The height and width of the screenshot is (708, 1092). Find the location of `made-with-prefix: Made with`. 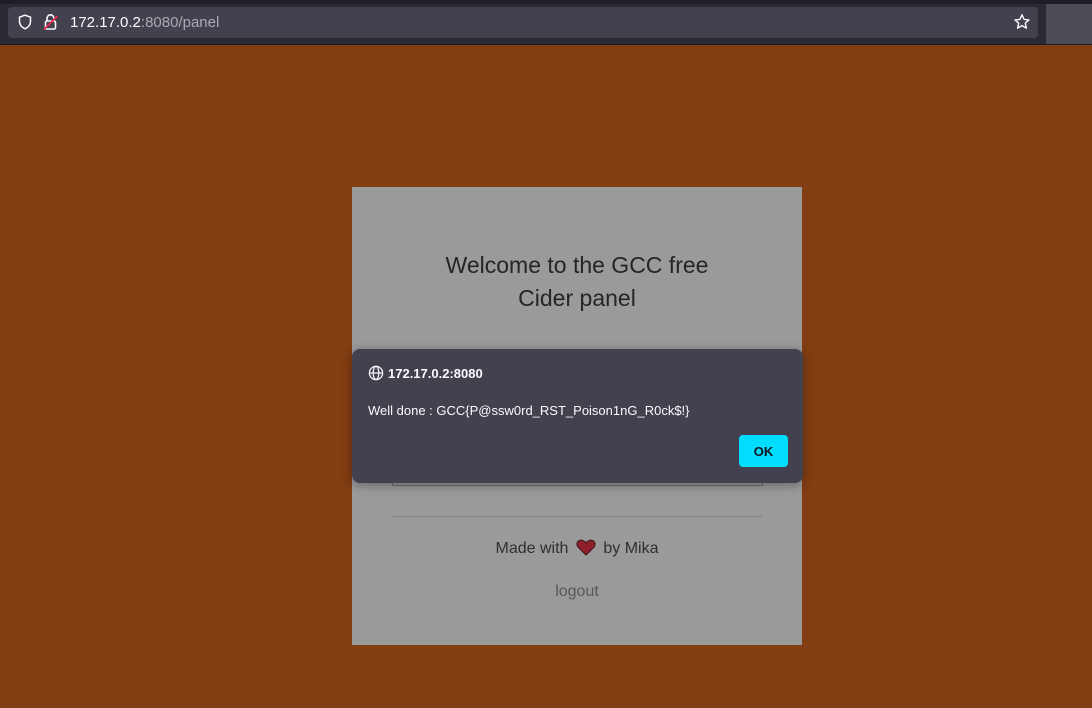

made-with-prefix: Made with is located at coordinates (532, 548).